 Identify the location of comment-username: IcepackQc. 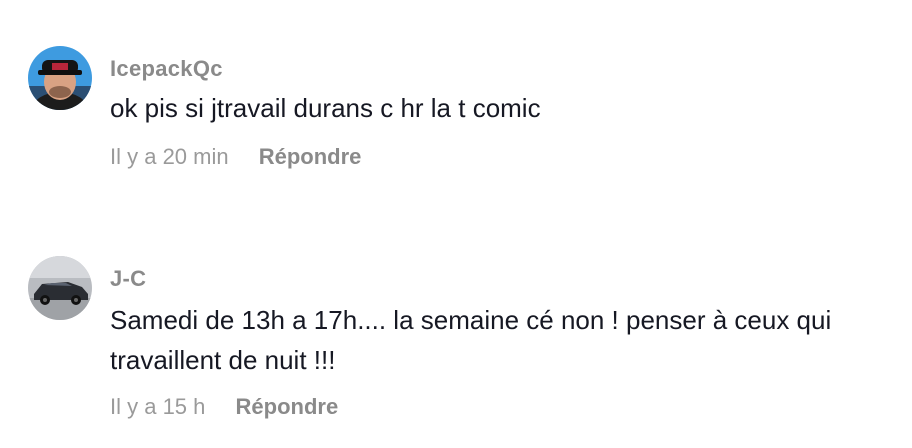
(166, 69).